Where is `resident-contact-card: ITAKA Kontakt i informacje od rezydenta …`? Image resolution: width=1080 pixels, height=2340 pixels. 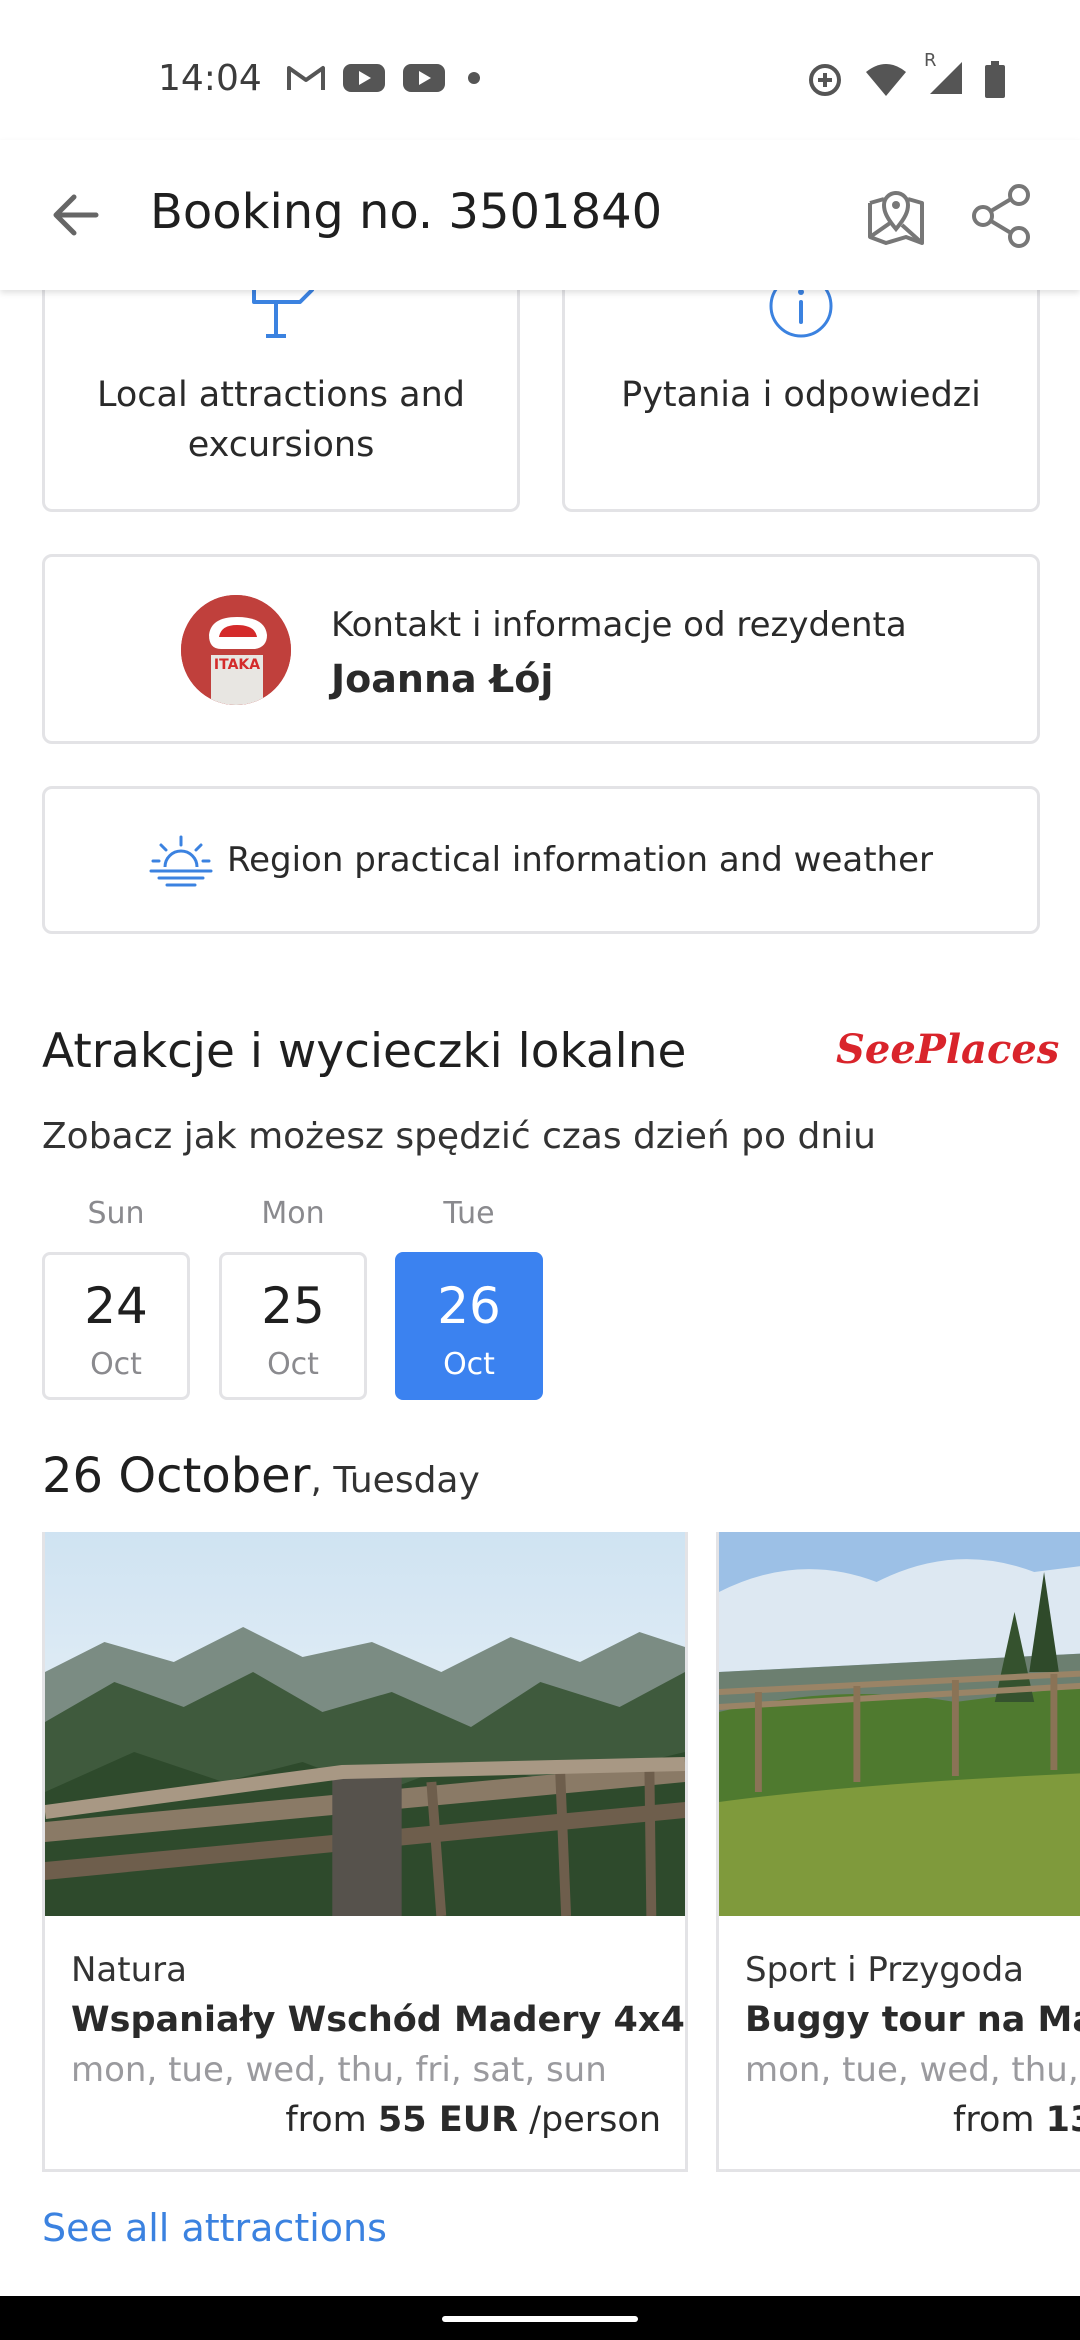 resident-contact-card: ITAKA Kontakt i informacje od rezydenta … is located at coordinates (541, 649).